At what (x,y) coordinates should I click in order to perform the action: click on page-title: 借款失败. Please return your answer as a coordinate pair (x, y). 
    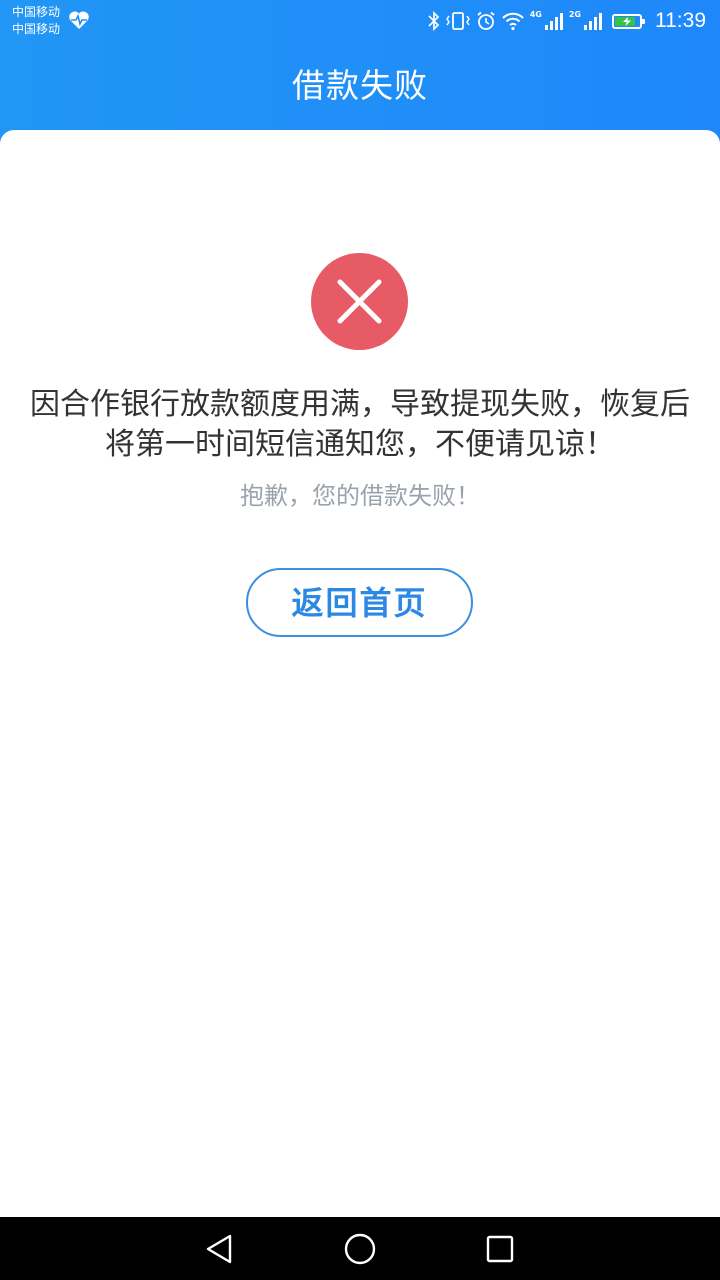
    Looking at the image, I should click on (360, 85).